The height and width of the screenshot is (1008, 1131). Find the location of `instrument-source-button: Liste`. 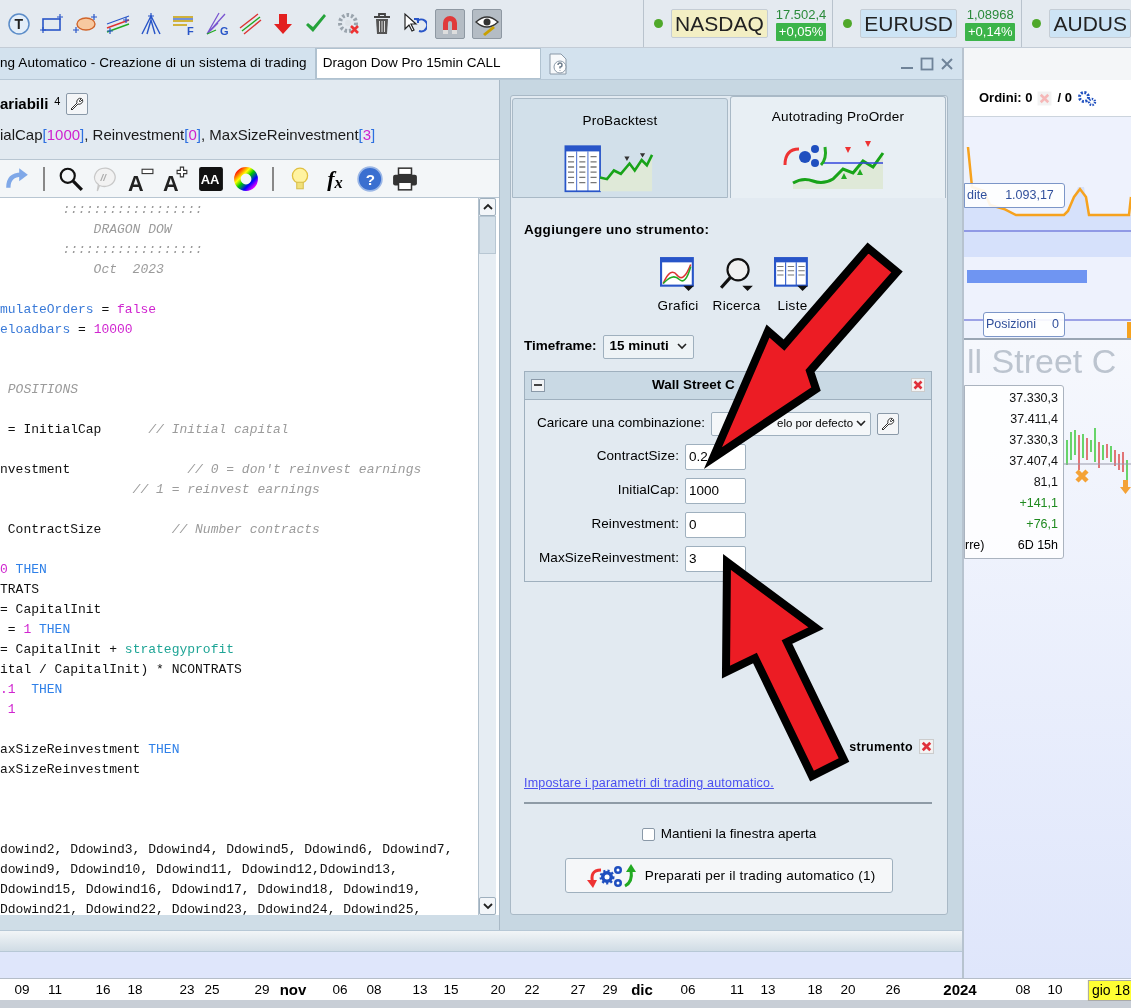

instrument-source-button: Liste is located at coordinates (792, 286).